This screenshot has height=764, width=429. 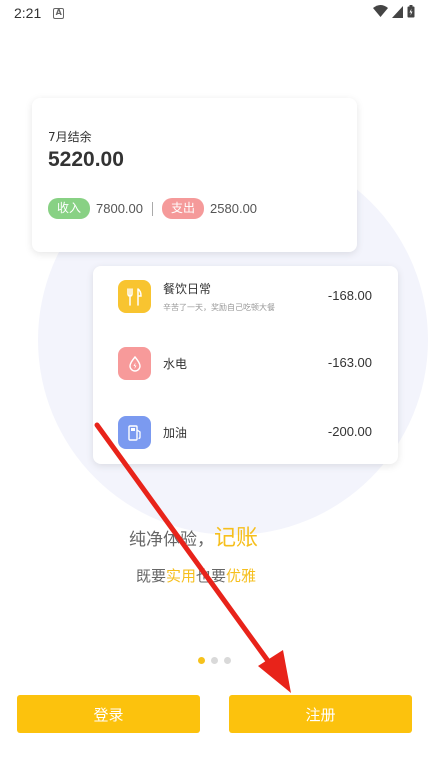 What do you see at coordinates (236, 538) in the screenshot?
I see `slogan-highlight: 记账` at bounding box center [236, 538].